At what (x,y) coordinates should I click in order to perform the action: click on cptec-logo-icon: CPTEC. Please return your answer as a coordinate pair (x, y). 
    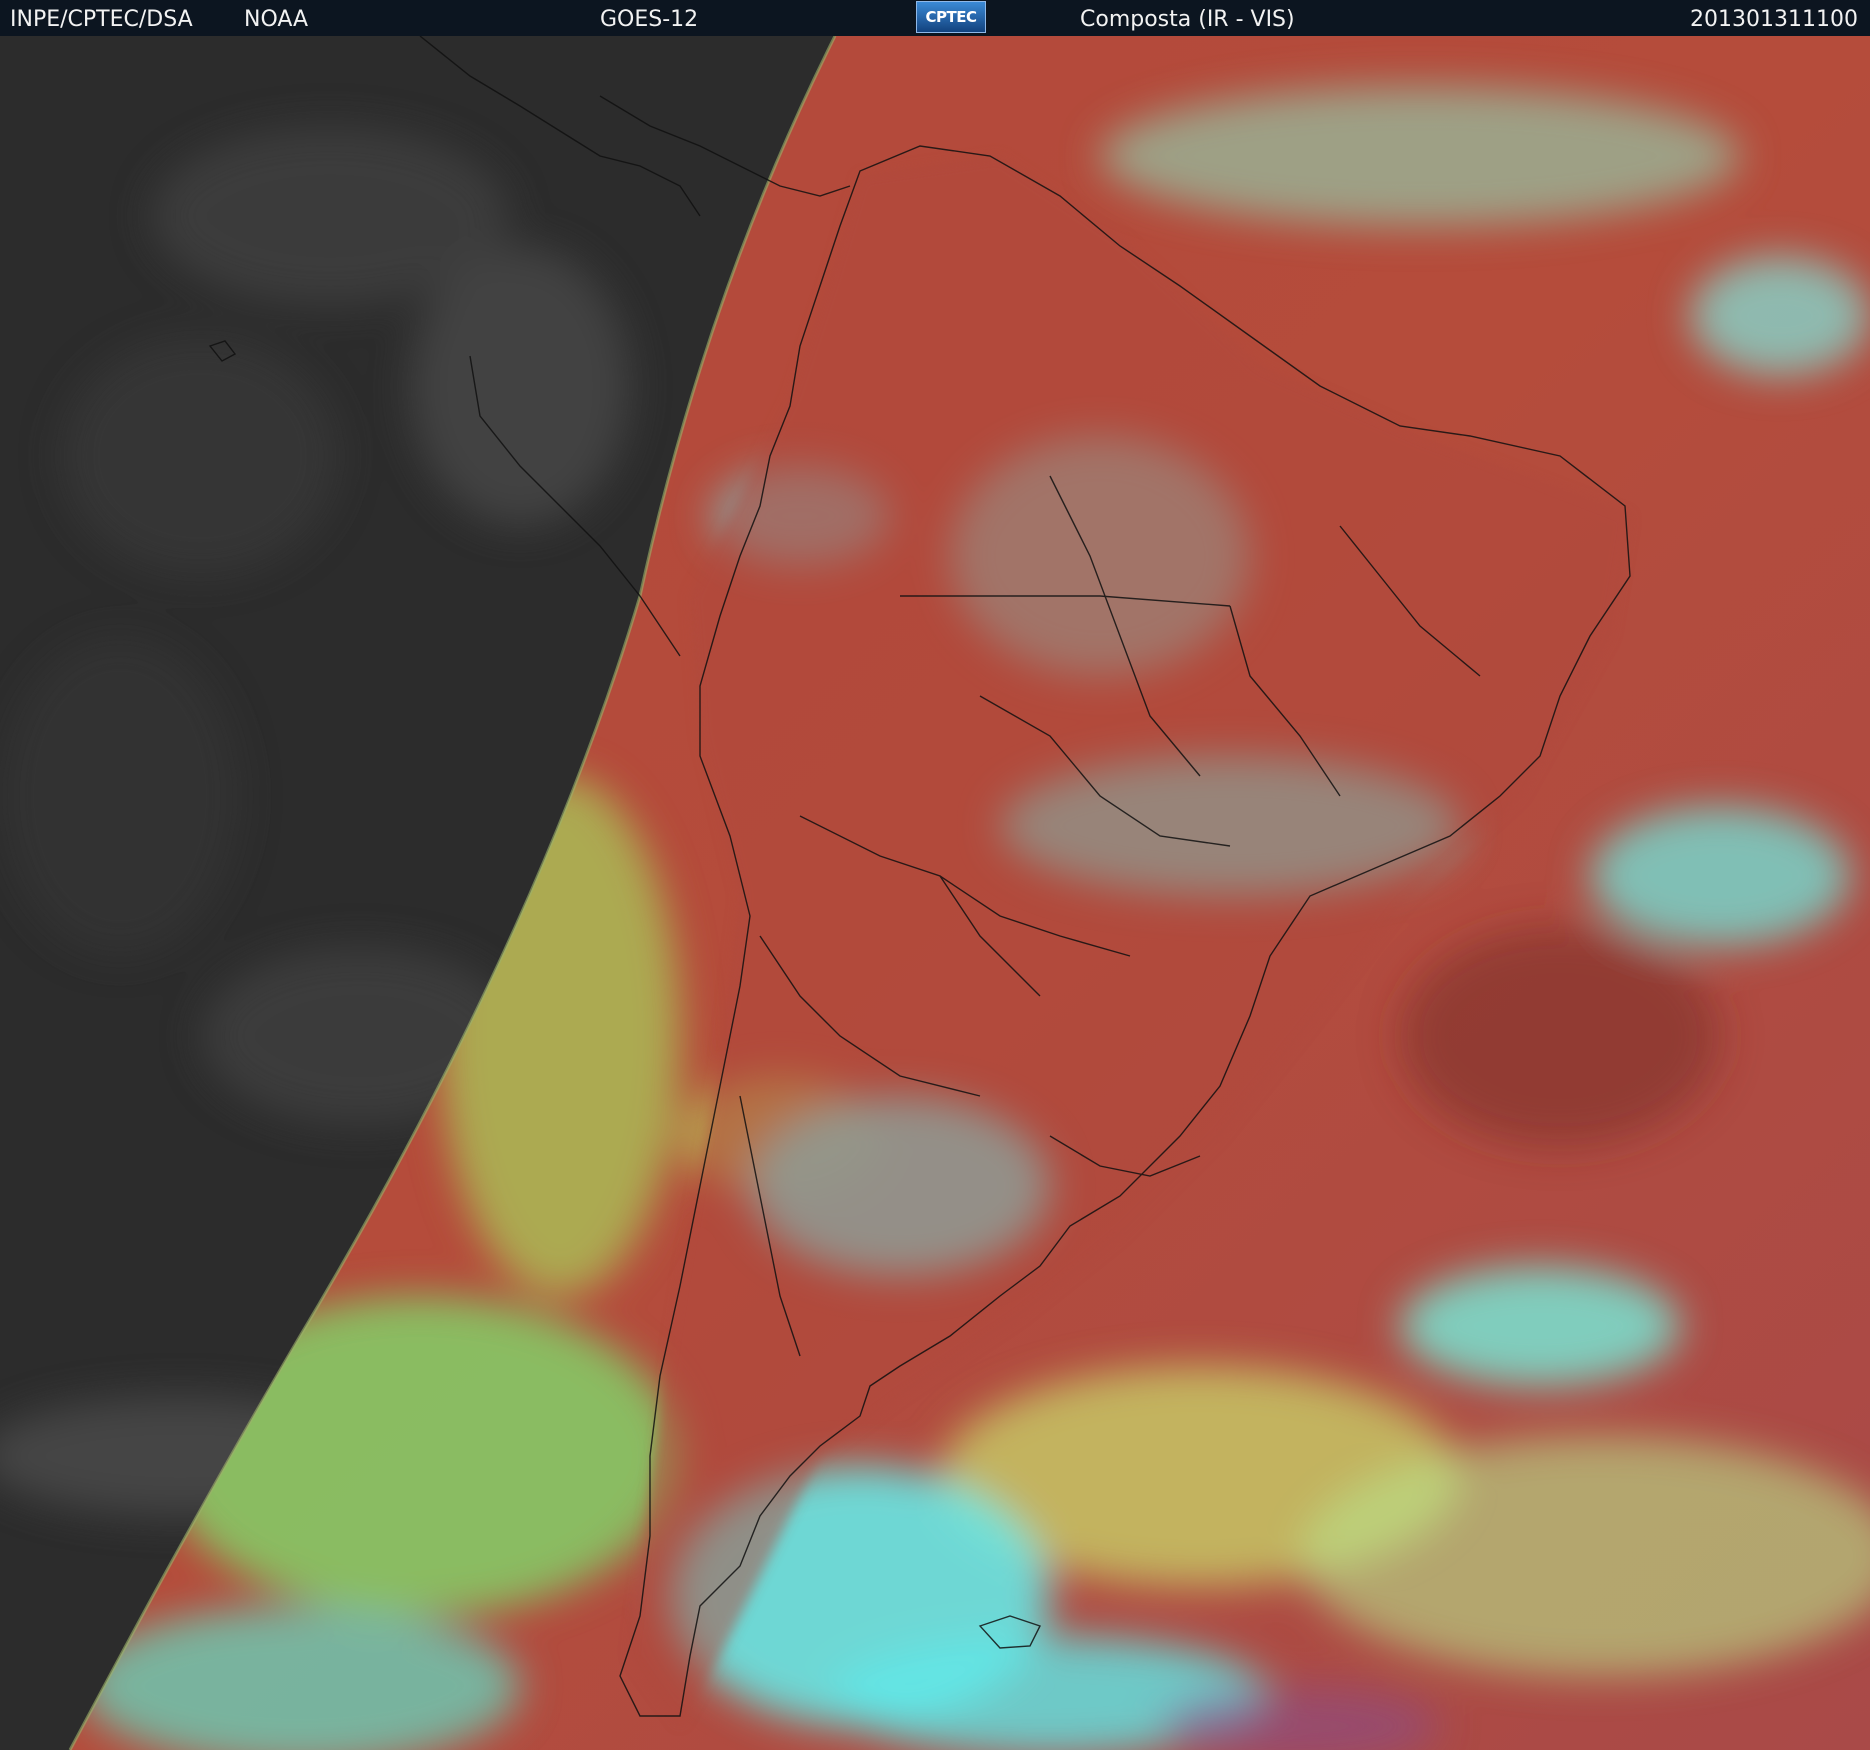
    Looking at the image, I should click on (951, 17).